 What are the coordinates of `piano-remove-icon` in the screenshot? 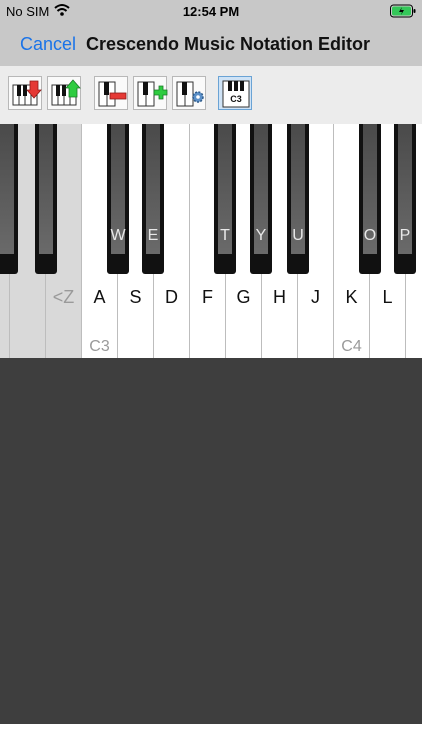 It's located at (112, 94).